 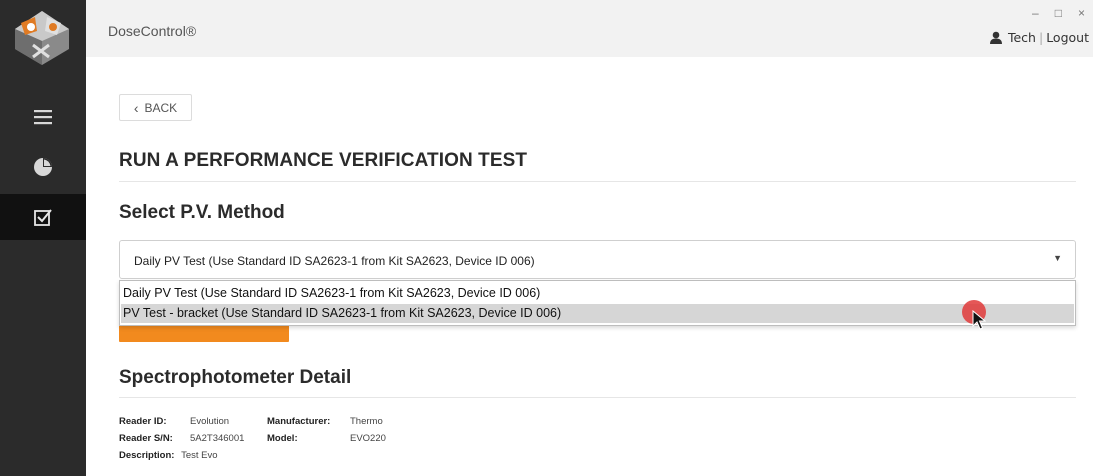 I want to click on pie-chart-icon, so click(x=43, y=167).